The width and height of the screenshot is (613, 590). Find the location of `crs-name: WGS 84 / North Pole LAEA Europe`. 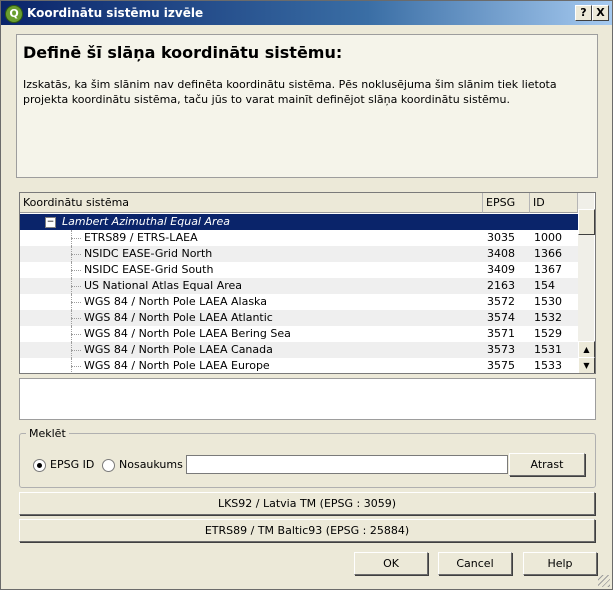

crs-name: WGS 84 / North Pole LAEA Europe is located at coordinates (177, 365).